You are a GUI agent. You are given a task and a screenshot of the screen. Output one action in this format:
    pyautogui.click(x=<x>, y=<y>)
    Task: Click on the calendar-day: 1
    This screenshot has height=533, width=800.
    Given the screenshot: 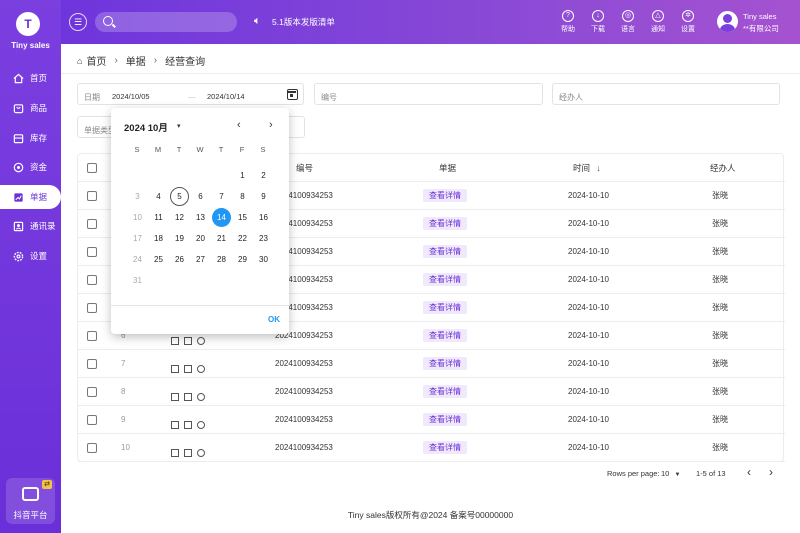 What is the action you would take?
    pyautogui.click(x=242, y=175)
    